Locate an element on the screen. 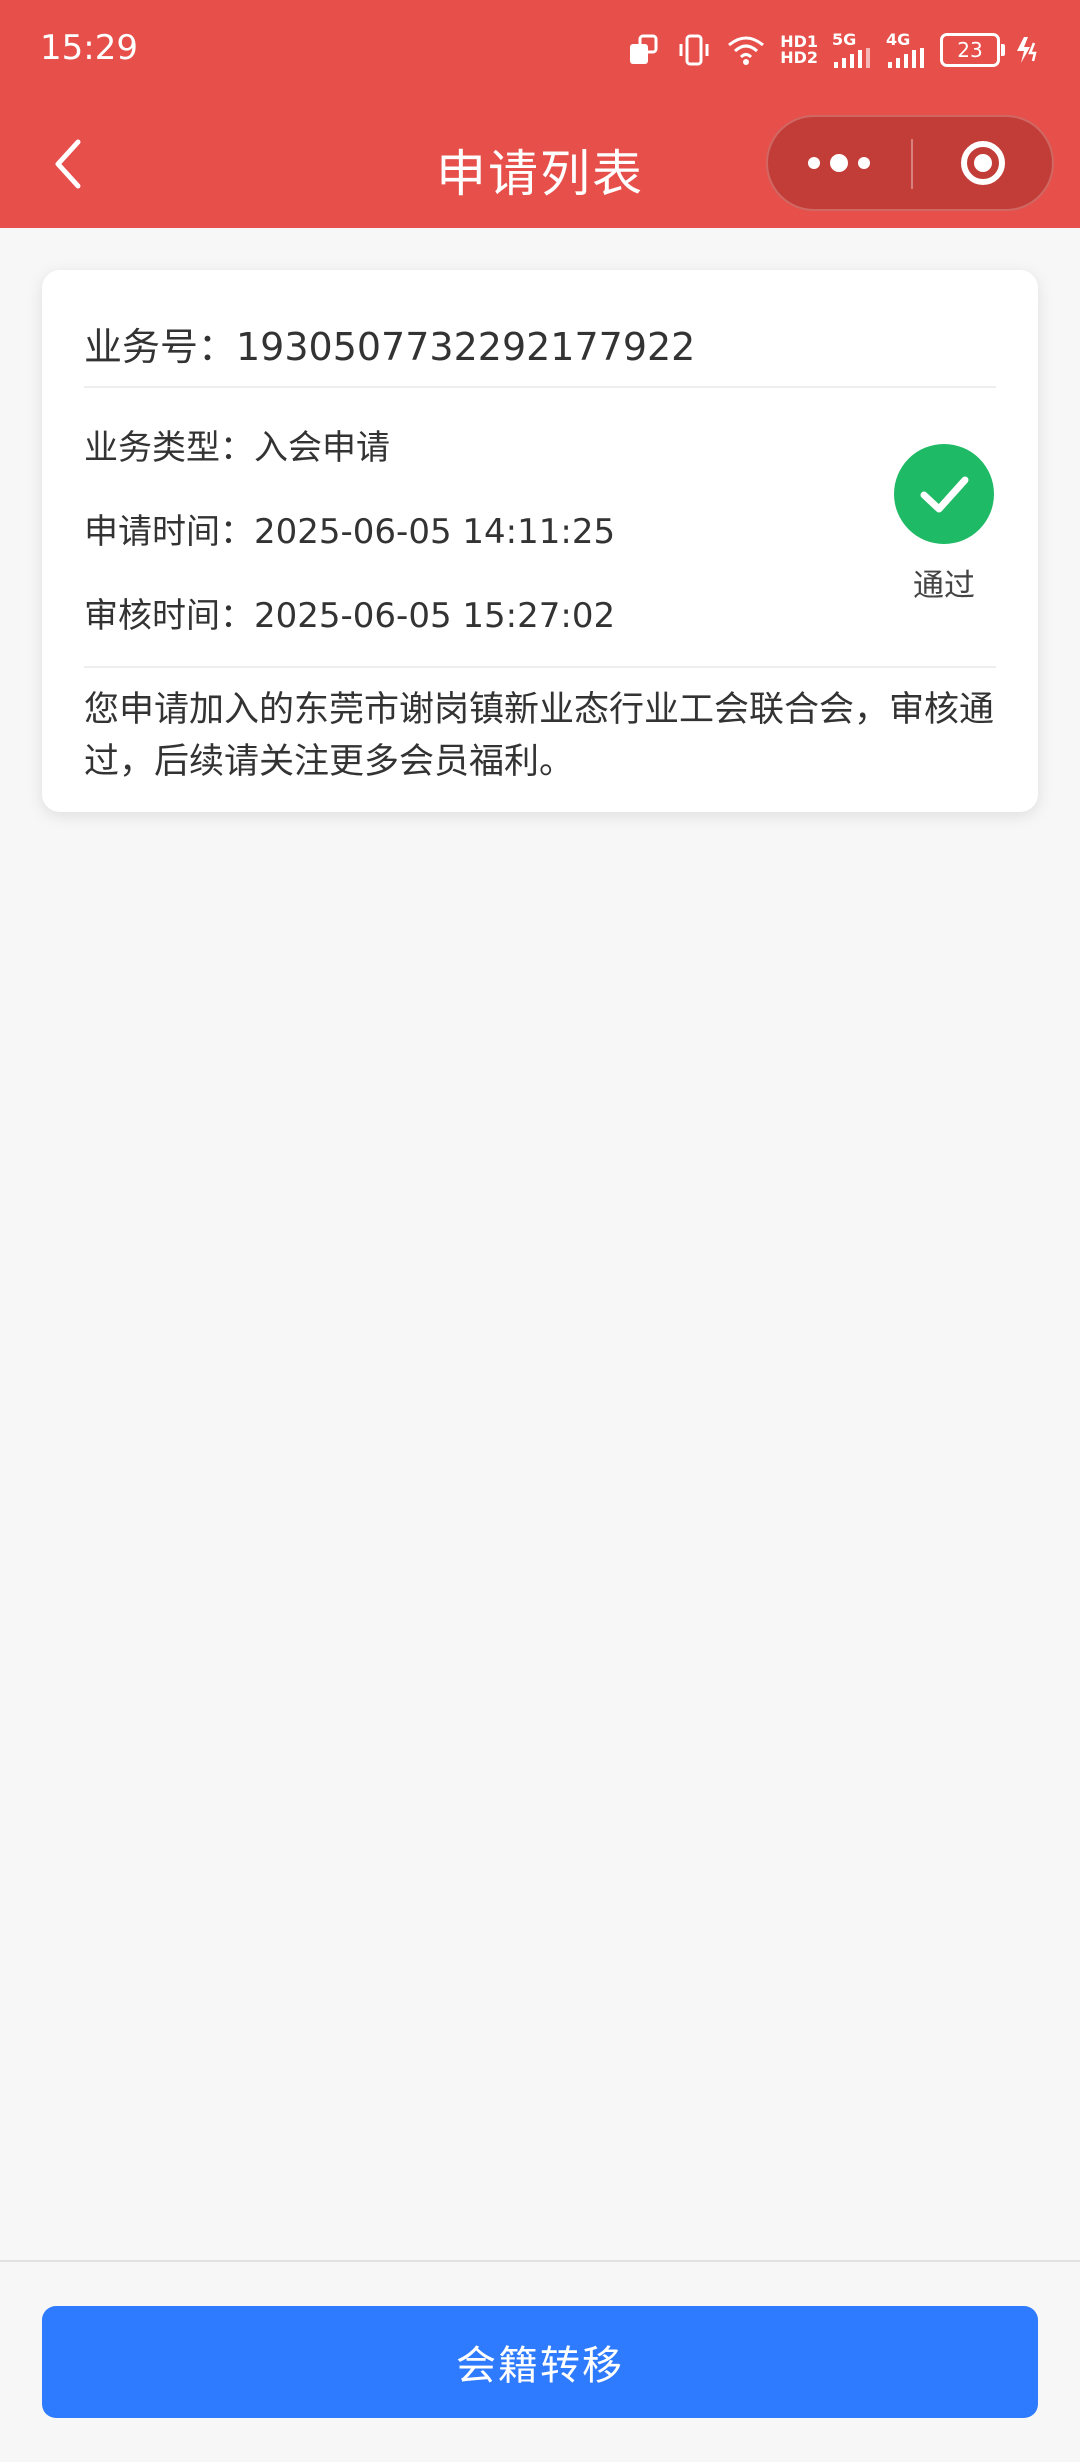 The height and width of the screenshot is (2462, 1080). review-time: 审核时间：2025-06-05 15:27:02 is located at coordinates (350, 616).